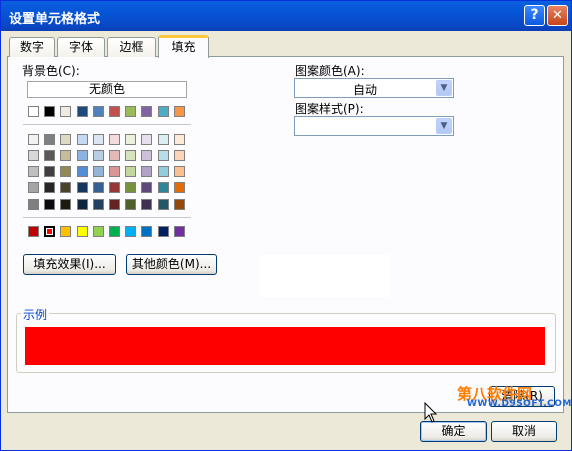 The image size is (572, 451). What do you see at coordinates (35, 314) in the screenshot?
I see `sample-label: 示例` at bounding box center [35, 314].